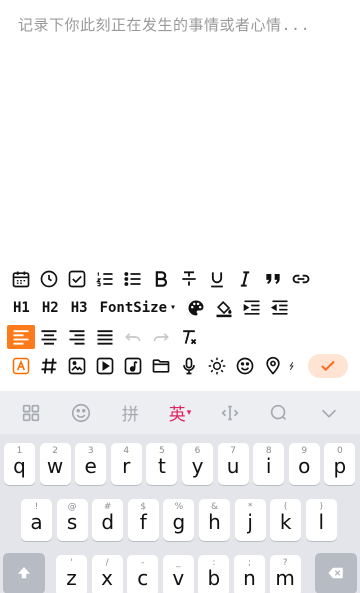 Image resolution: width=360 pixels, height=593 pixels. I want to click on key-letter: e, so click(90, 466).